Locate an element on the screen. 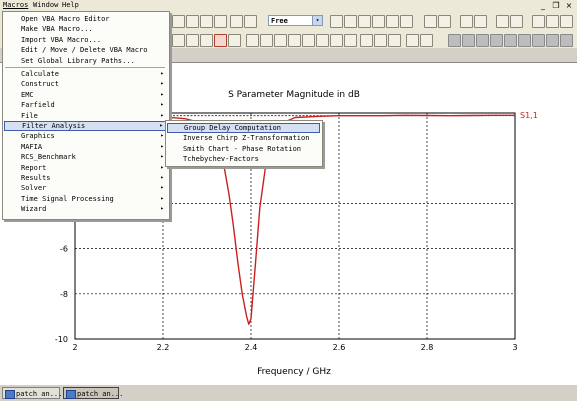  submenu-item-label: Inverse Chirp Z-Transformation is located at coordinates (246, 138).